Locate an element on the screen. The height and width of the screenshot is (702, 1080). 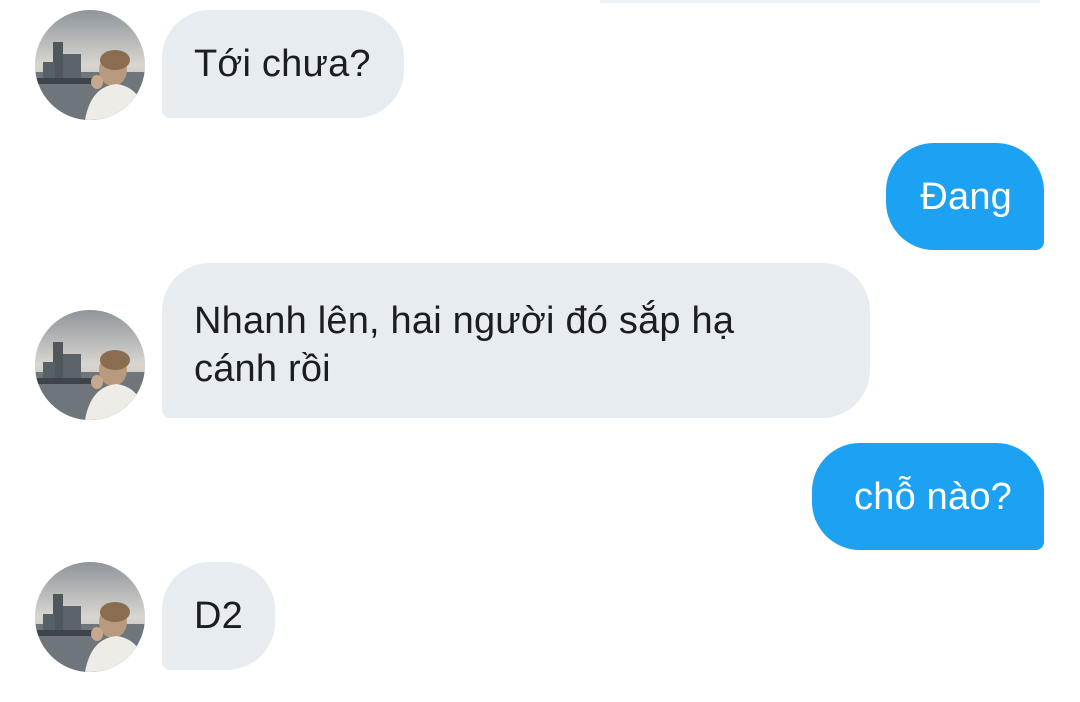
message-text: Nhanh lên, hai người đó sắp hạ cánh rồi is located at coordinates (464, 345).